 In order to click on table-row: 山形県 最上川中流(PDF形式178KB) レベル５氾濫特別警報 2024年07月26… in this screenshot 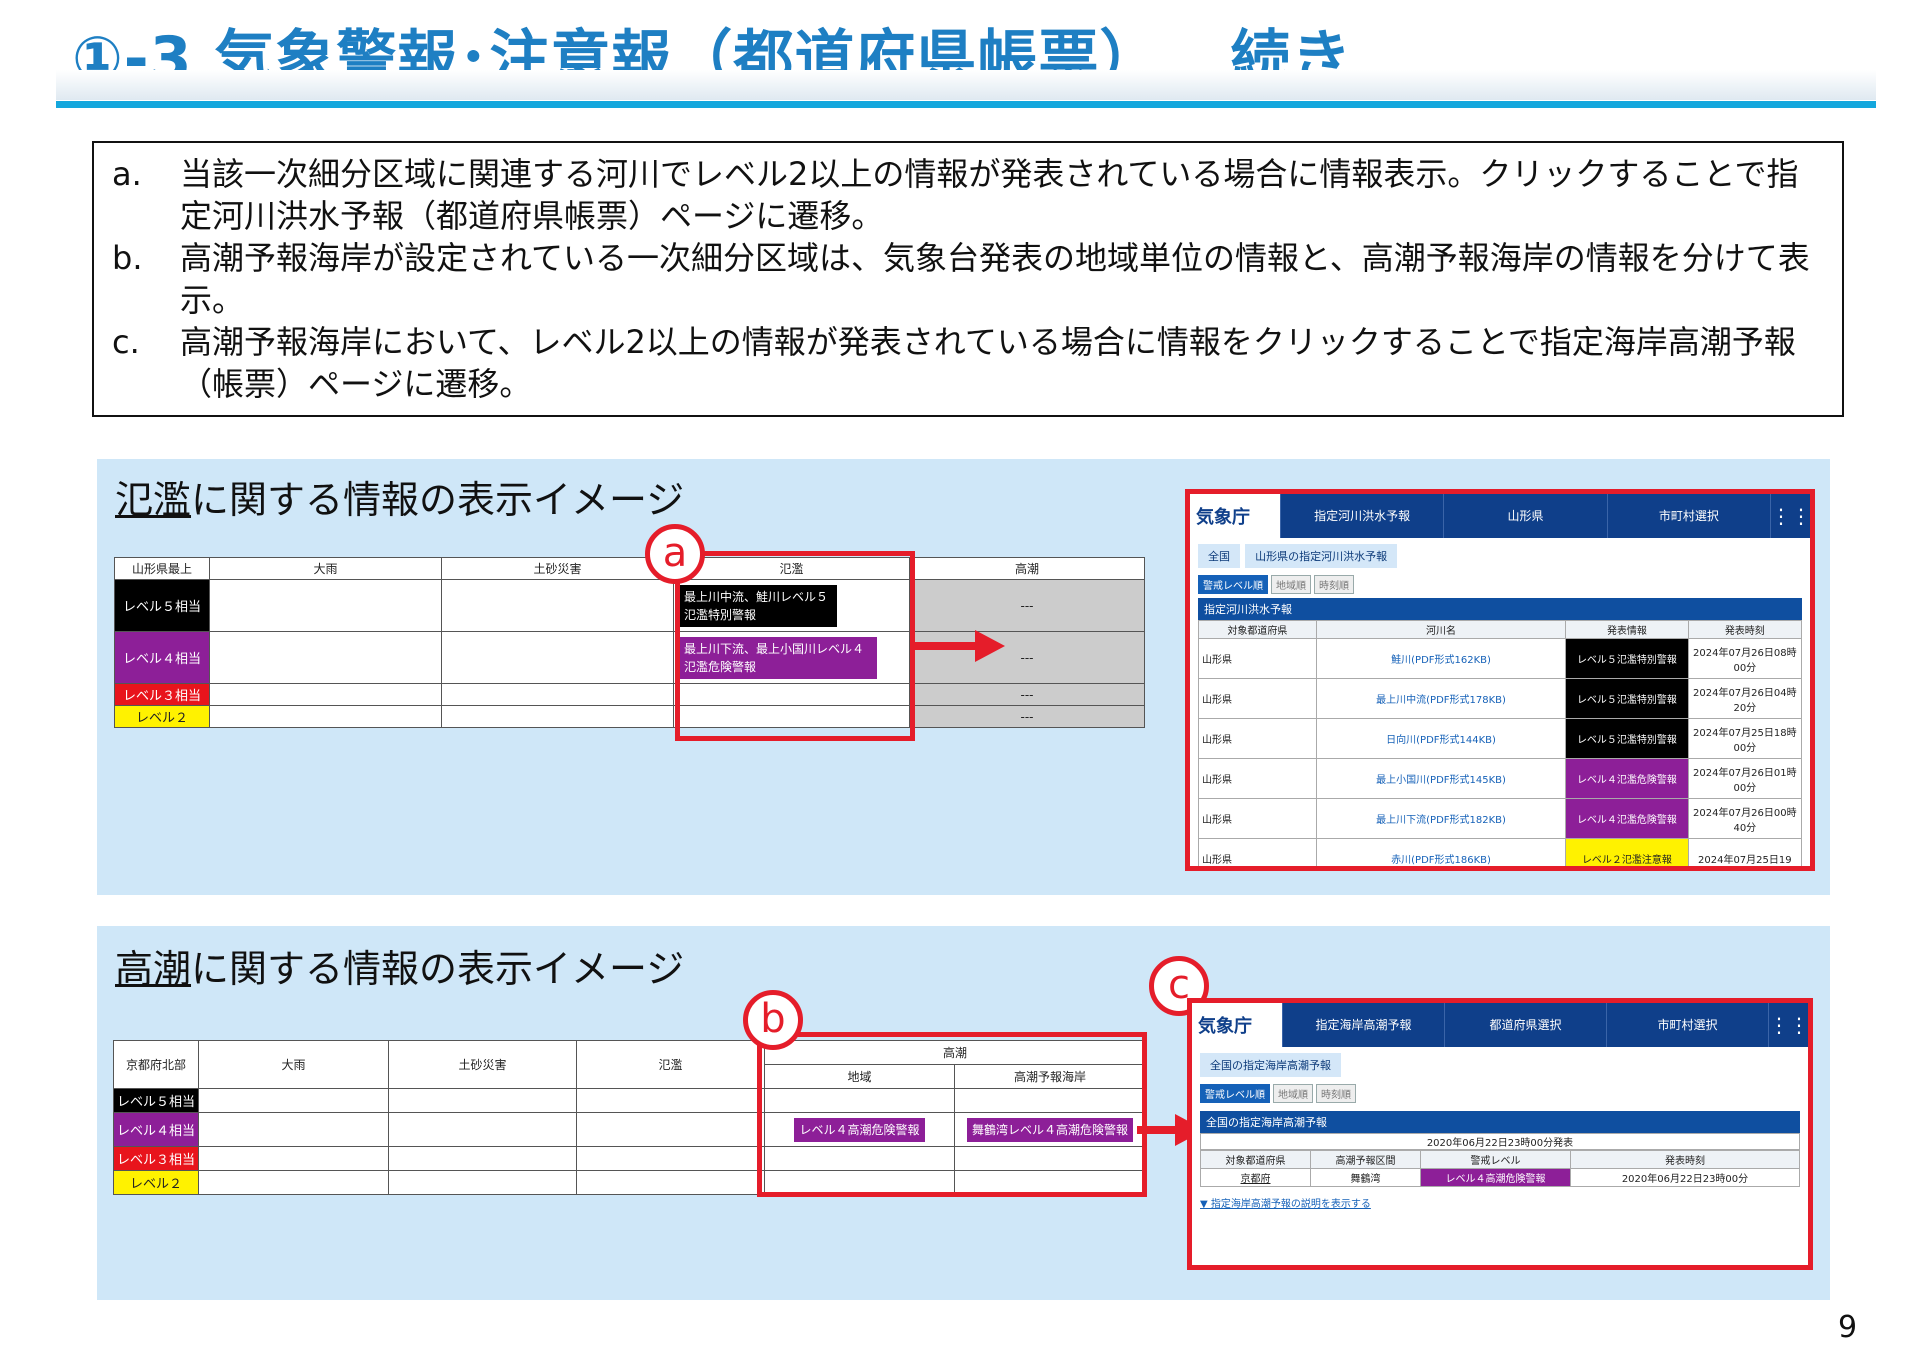, I will do `click(1500, 698)`.